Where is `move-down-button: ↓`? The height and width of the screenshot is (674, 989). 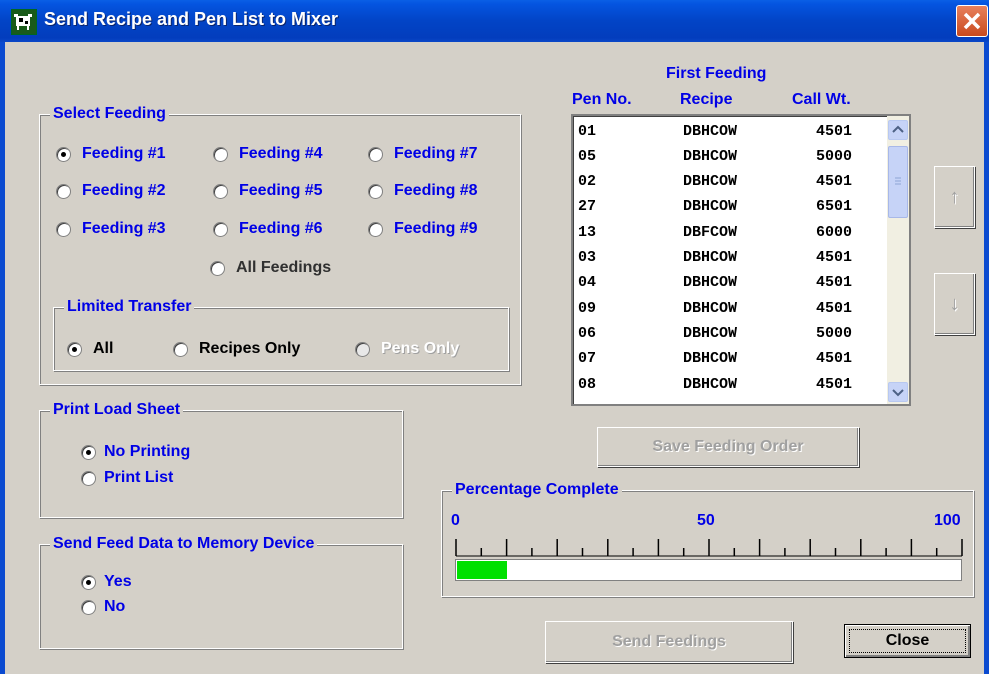 move-down-button: ↓ is located at coordinates (954, 304).